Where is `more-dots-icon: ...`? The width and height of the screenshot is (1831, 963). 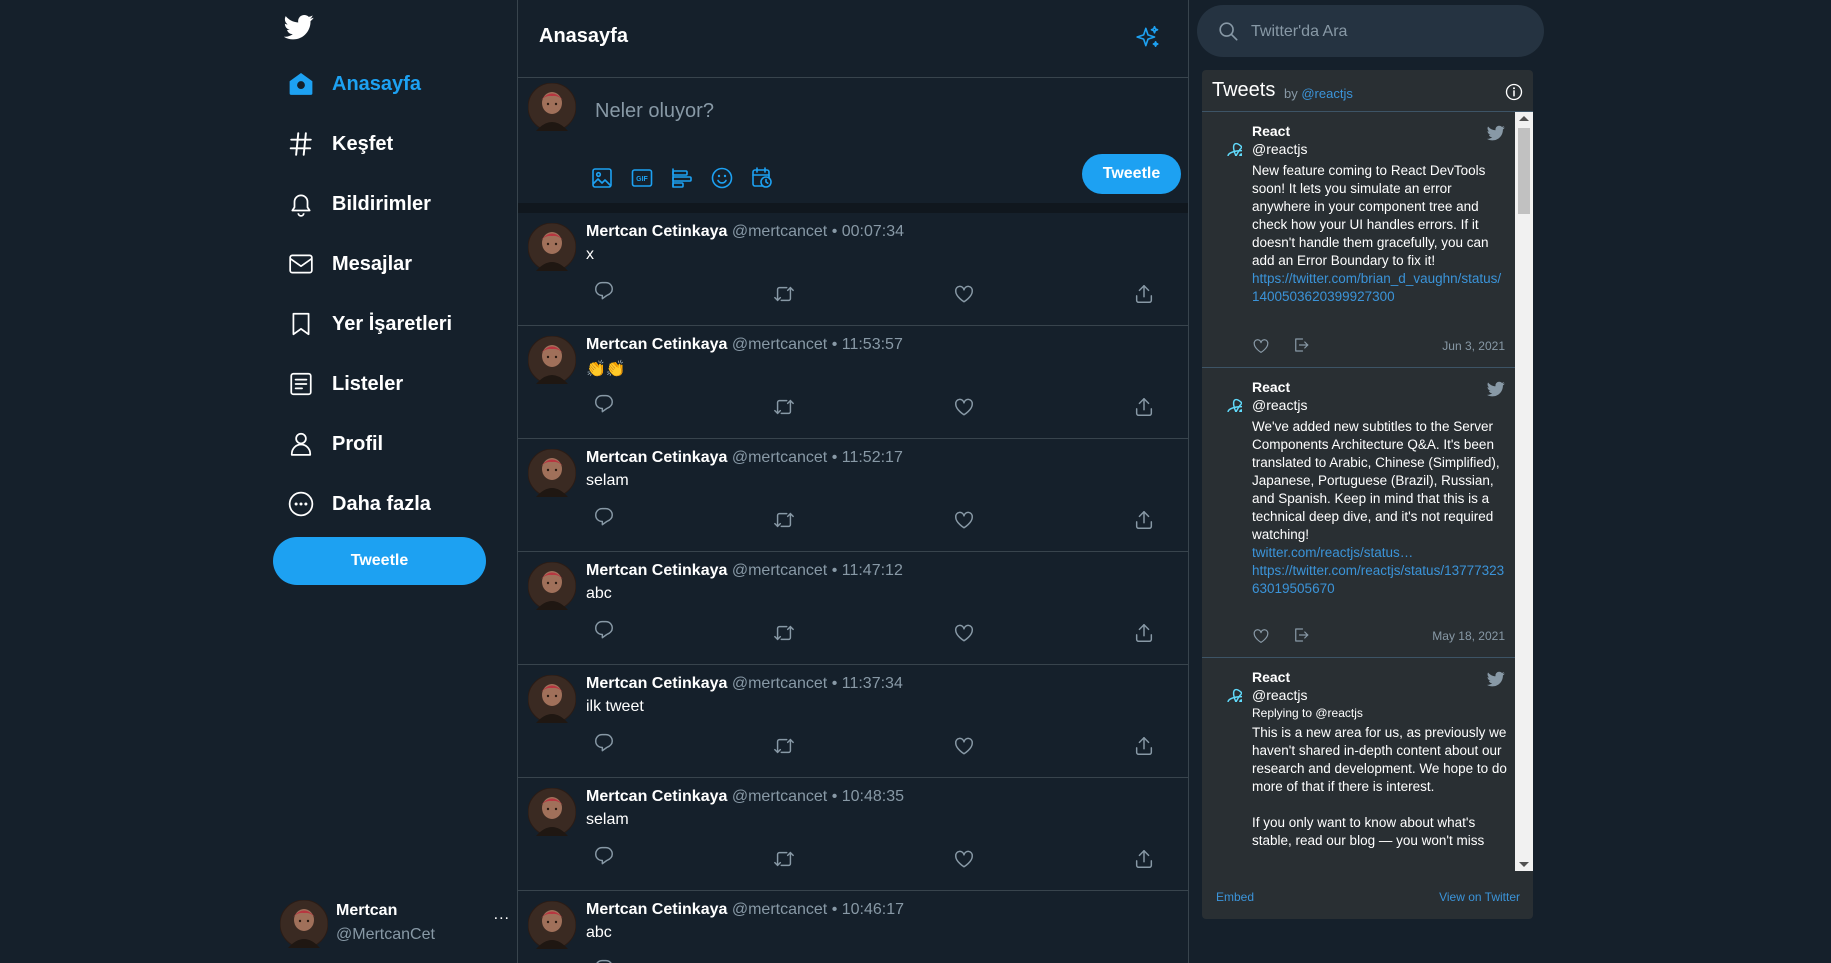
more-dots-icon: ... is located at coordinates (502, 915).